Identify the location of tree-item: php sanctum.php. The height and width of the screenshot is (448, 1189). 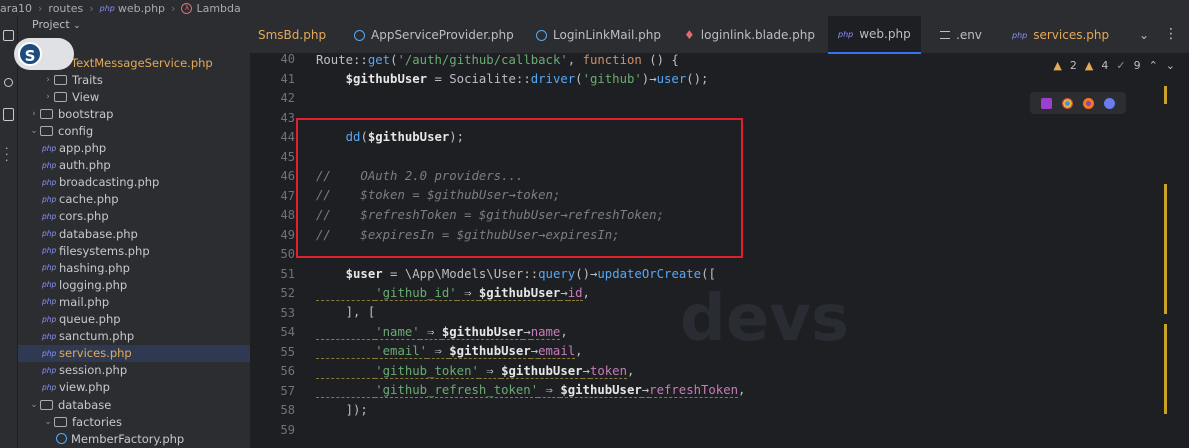
(134, 336).